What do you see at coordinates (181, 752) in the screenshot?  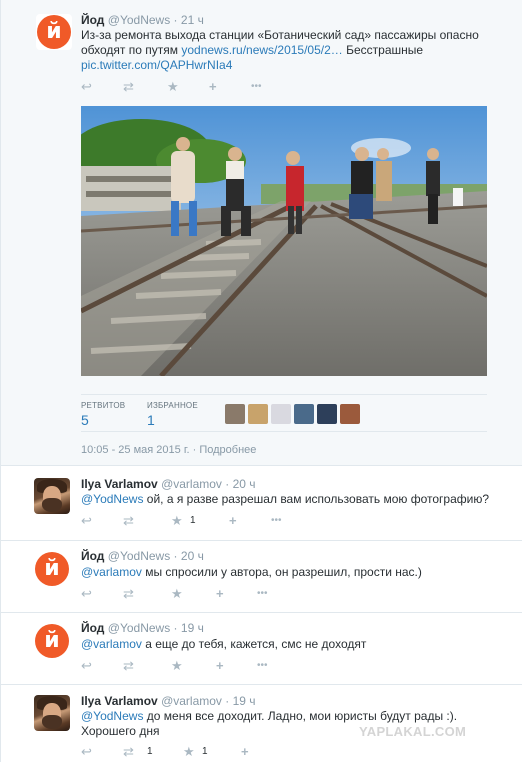 I see `tweet-actions: ↩ ⇄ 1 ★ 1 +` at bounding box center [181, 752].